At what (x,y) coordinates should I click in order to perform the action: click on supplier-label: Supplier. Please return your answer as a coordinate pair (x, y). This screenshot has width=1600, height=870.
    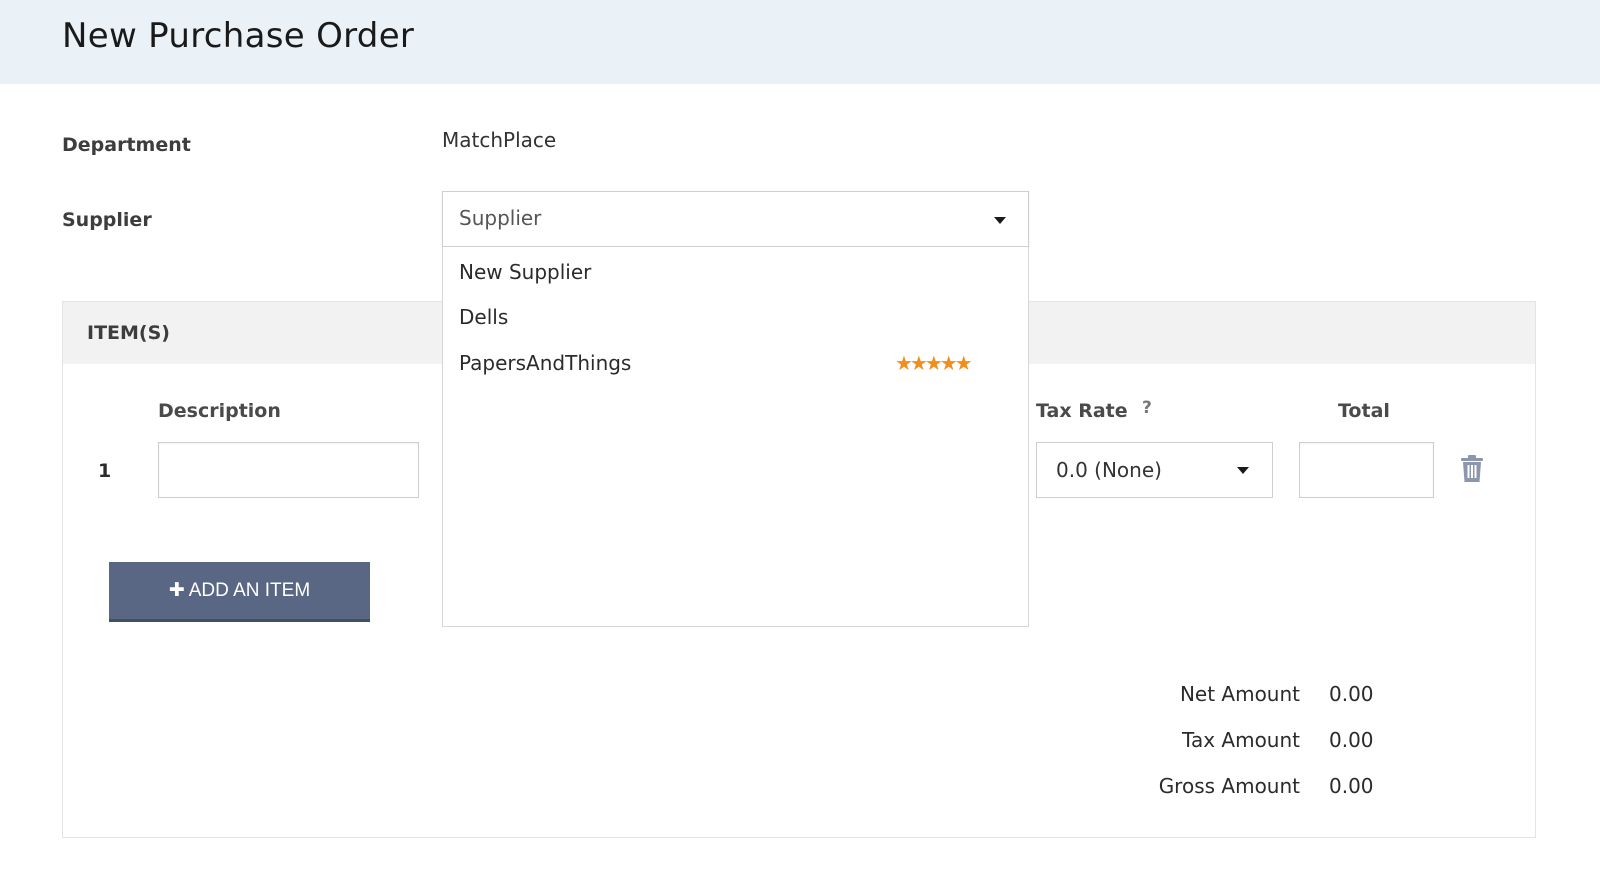
    Looking at the image, I should click on (107, 220).